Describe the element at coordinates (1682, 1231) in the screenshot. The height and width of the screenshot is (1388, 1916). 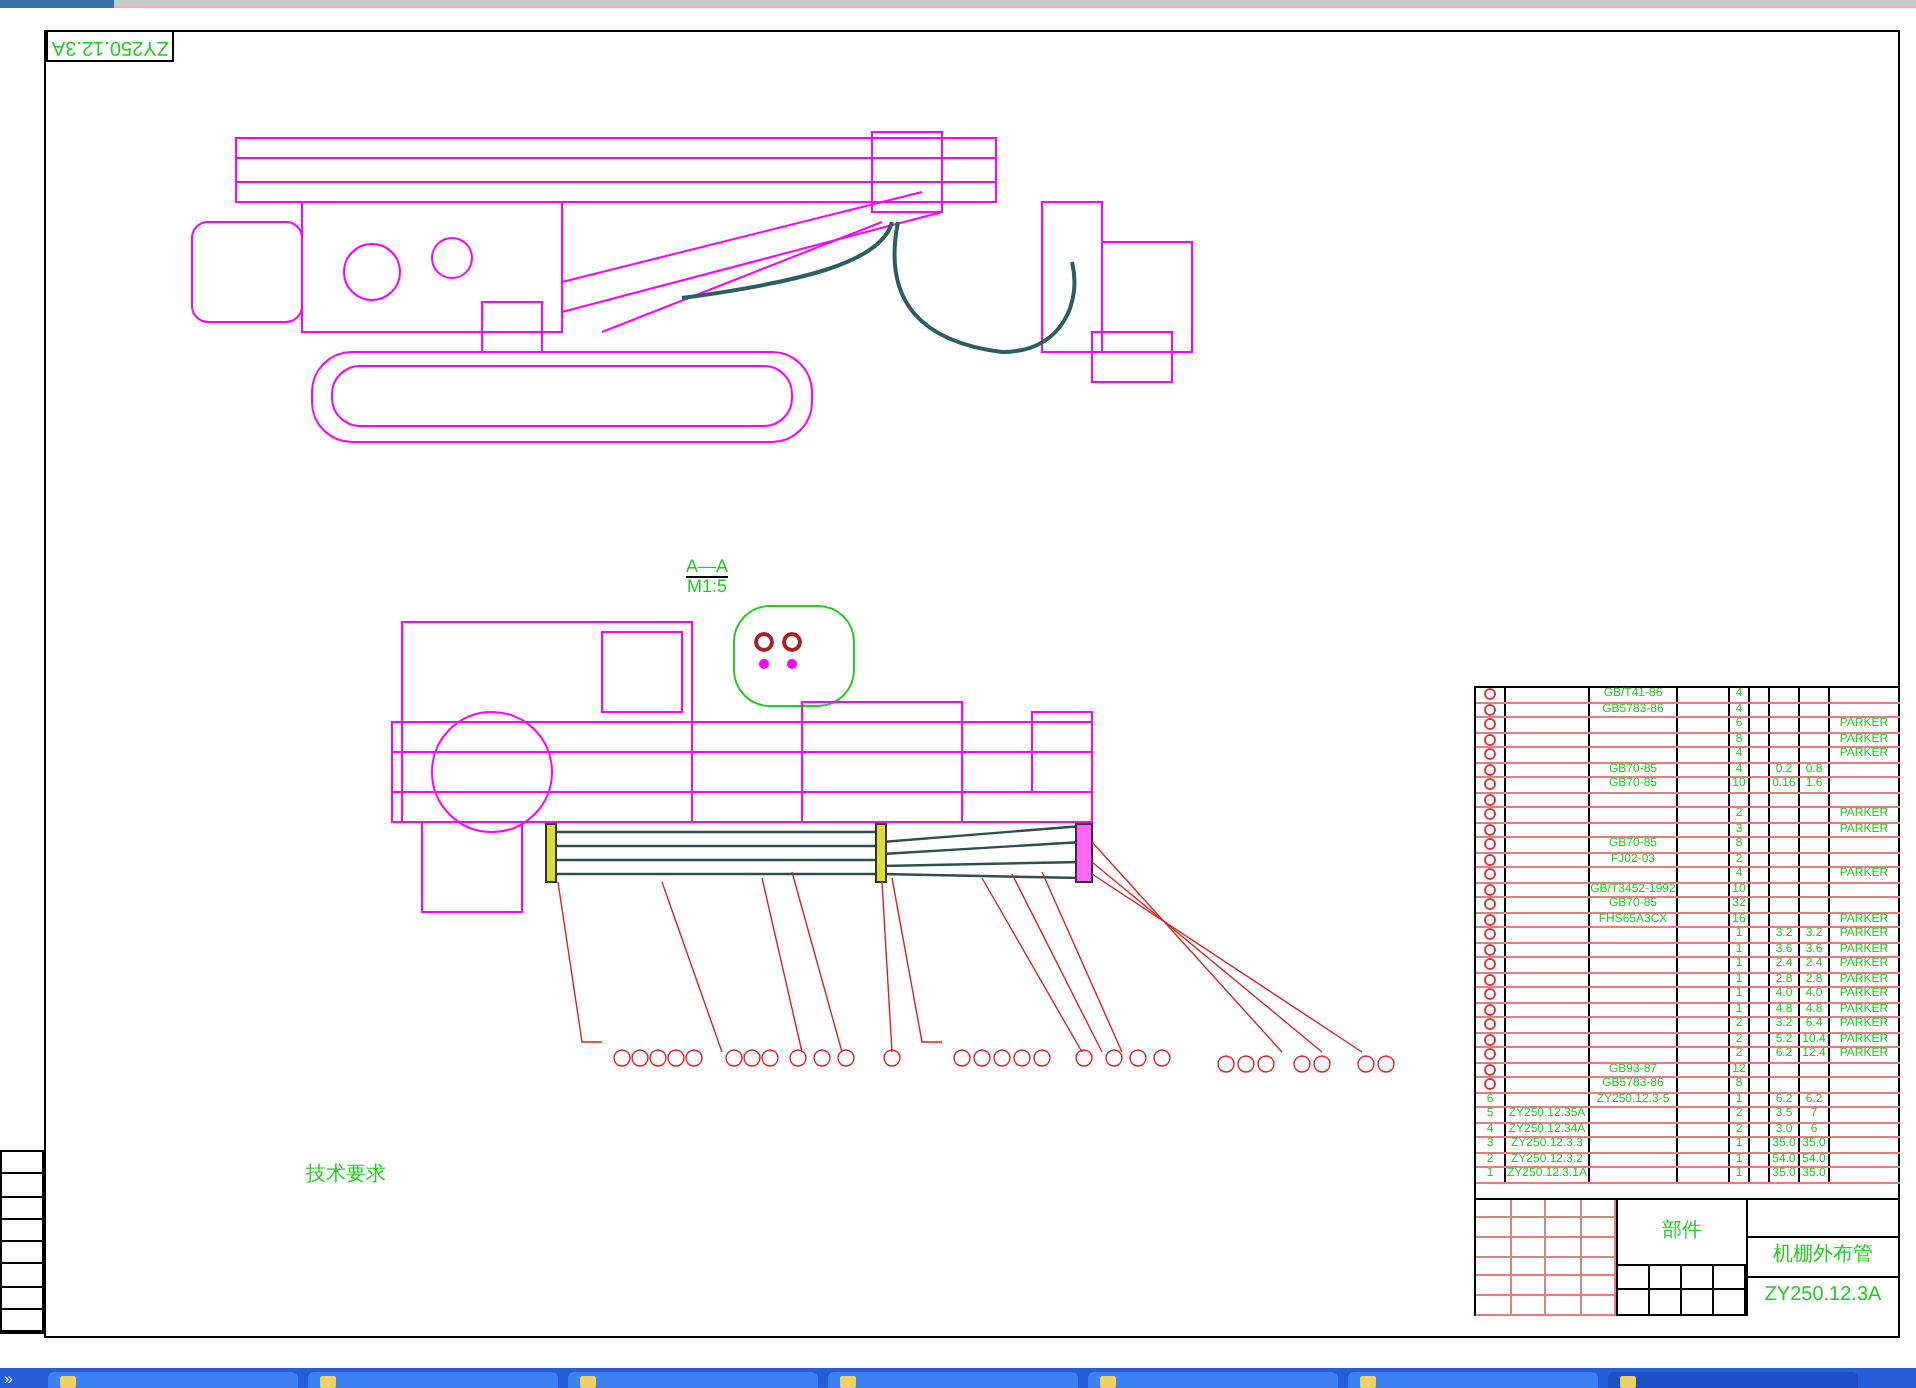
I see `category-label: 部件` at that location.